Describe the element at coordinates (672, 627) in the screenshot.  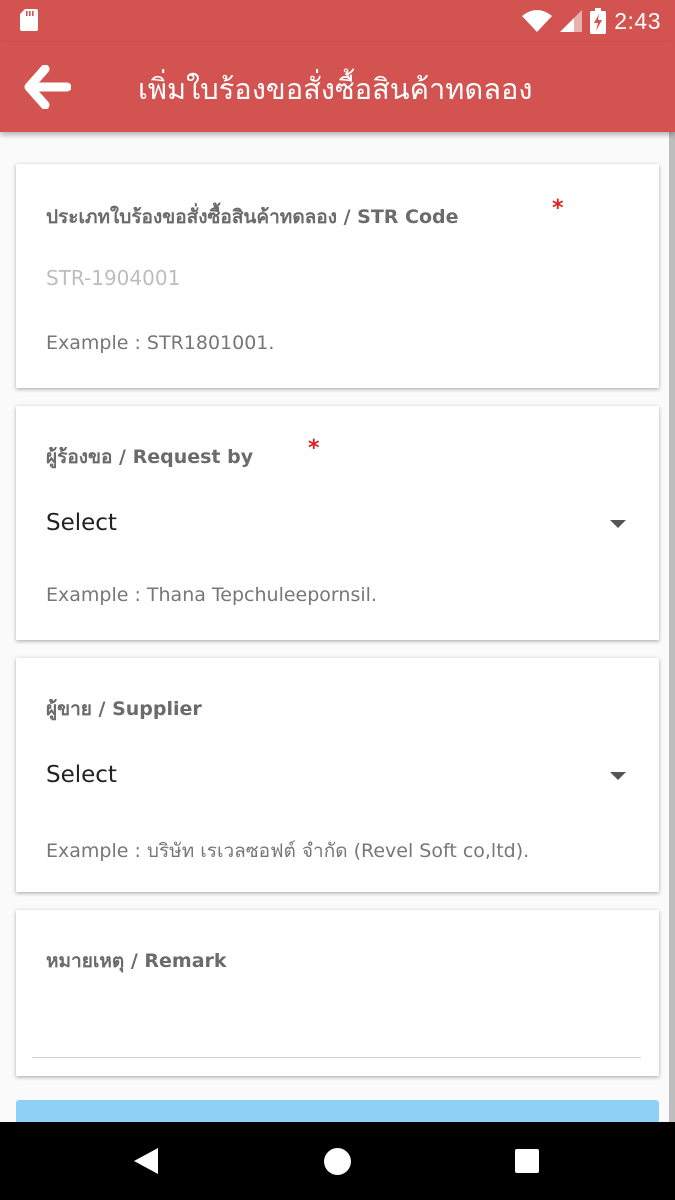
I see `scrollbar` at that location.